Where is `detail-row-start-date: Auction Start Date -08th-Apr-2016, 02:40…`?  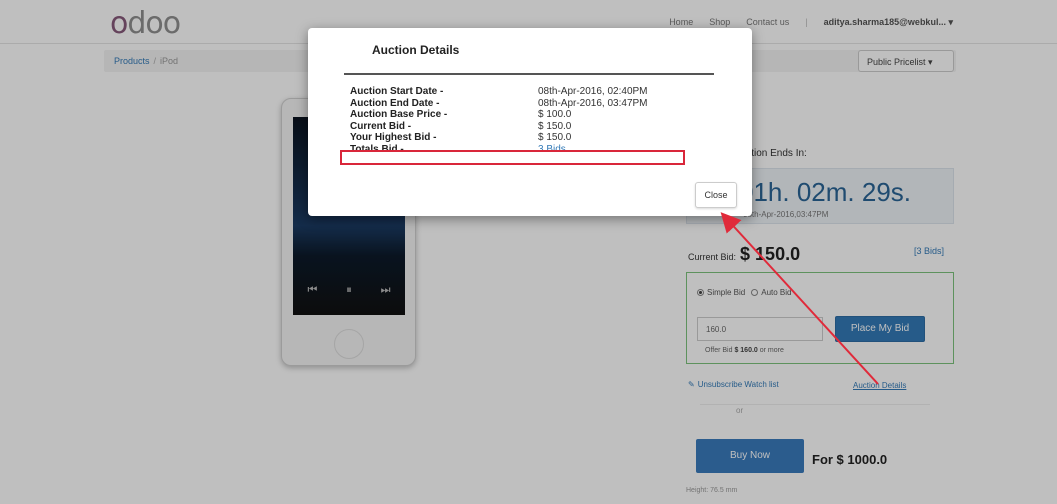
detail-row-start-date: Auction Start Date -08th-Apr-2016, 02:40… is located at coordinates (499, 91).